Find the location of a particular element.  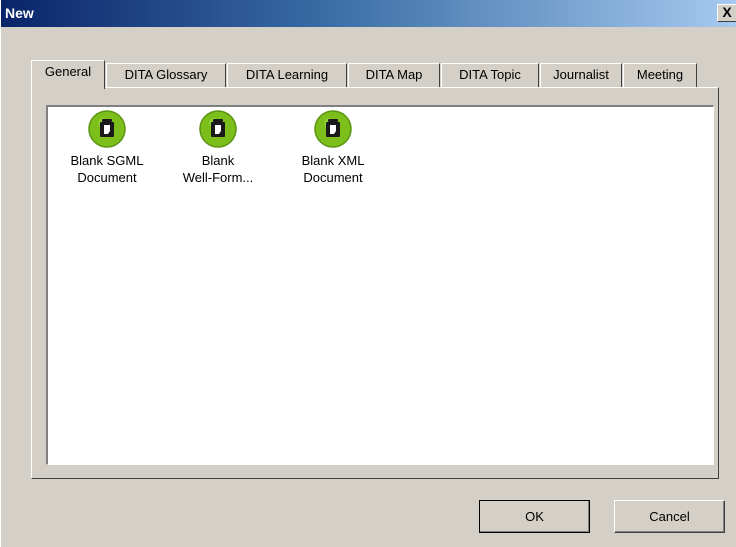

tab-dita-map: DITA Map is located at coordinates (394, 75).